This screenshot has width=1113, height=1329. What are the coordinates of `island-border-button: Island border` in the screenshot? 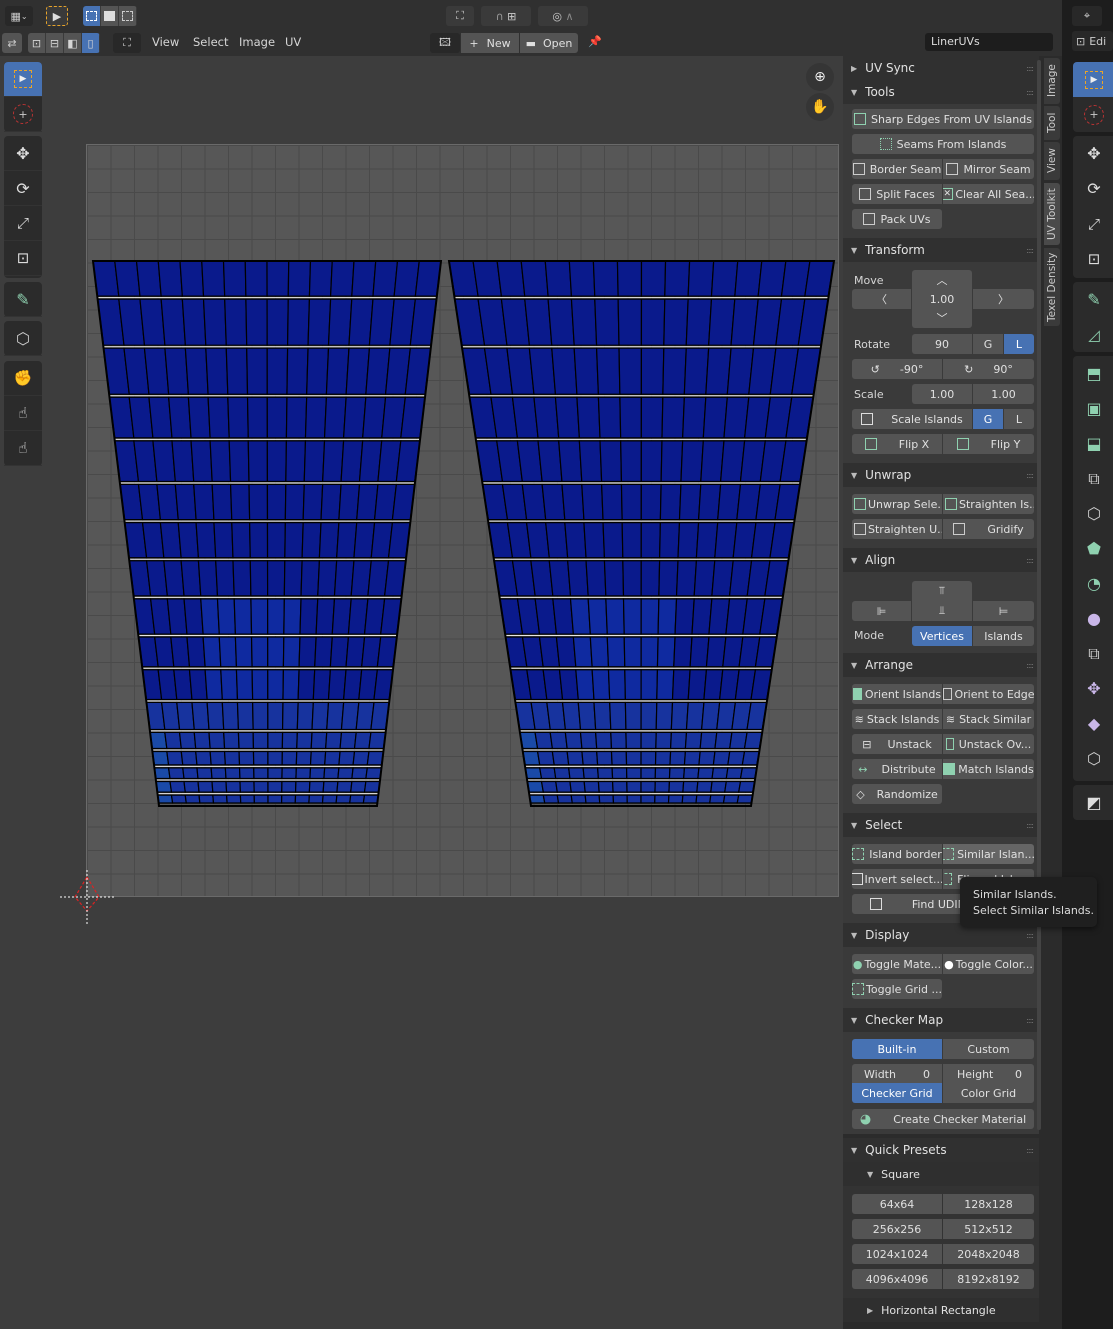 It's located at (897, 854).